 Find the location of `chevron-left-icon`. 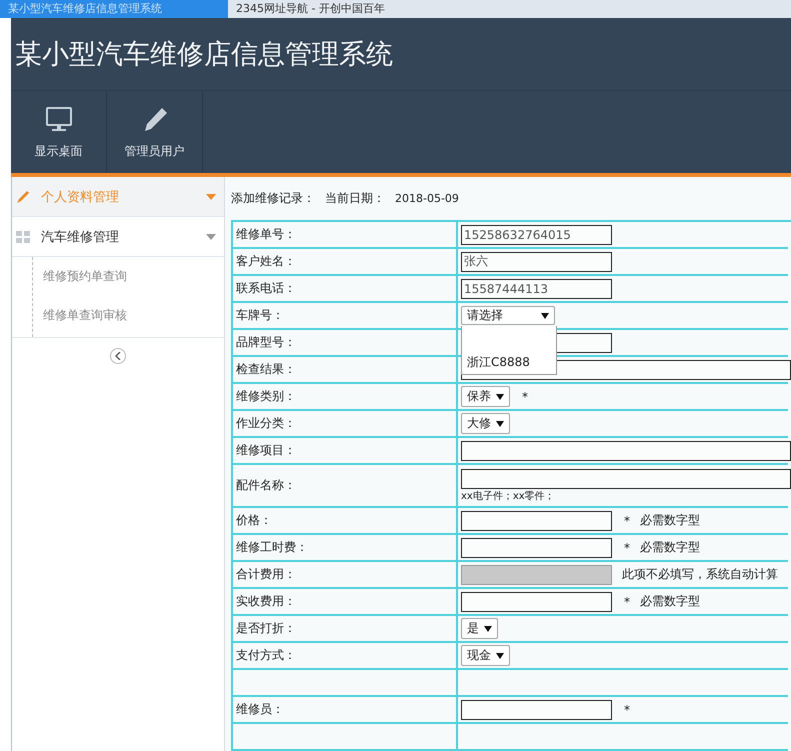

chevron-left-icon is located at coordinates (118, 356).